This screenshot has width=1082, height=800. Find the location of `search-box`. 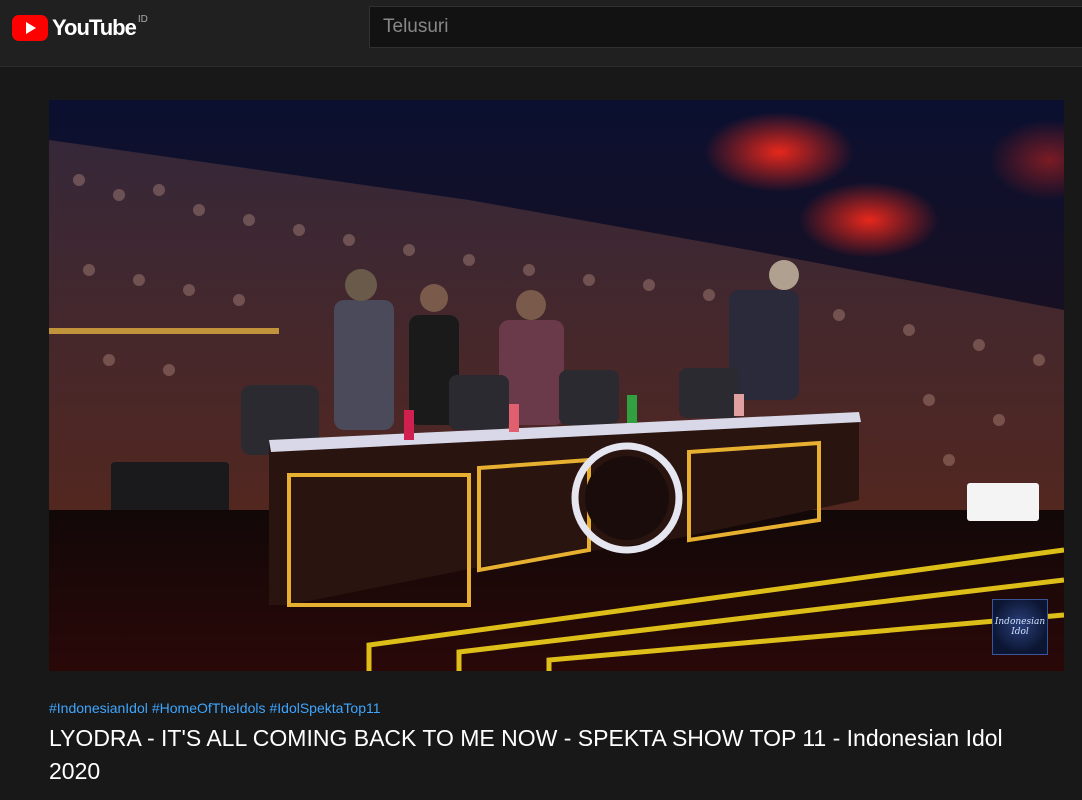

search-box is located at coordinates (725, 27).